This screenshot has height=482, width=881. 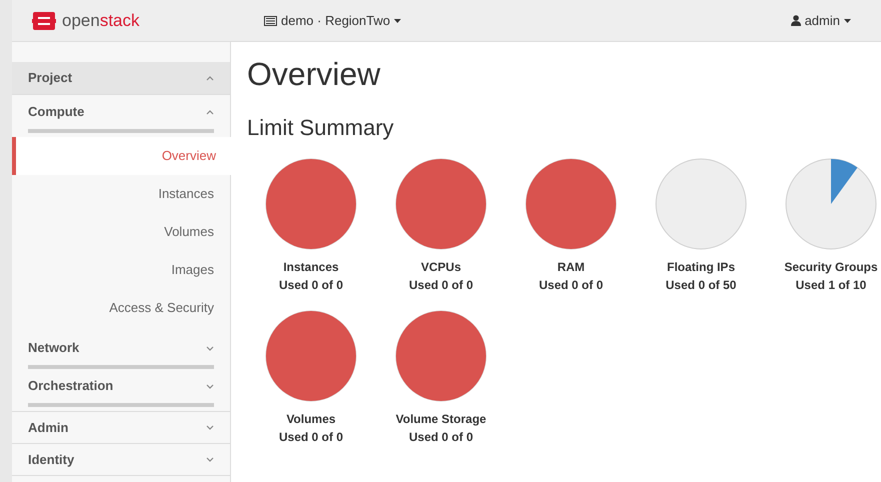 I want to click on limit-name: RAM, so click(x=571, y=267).